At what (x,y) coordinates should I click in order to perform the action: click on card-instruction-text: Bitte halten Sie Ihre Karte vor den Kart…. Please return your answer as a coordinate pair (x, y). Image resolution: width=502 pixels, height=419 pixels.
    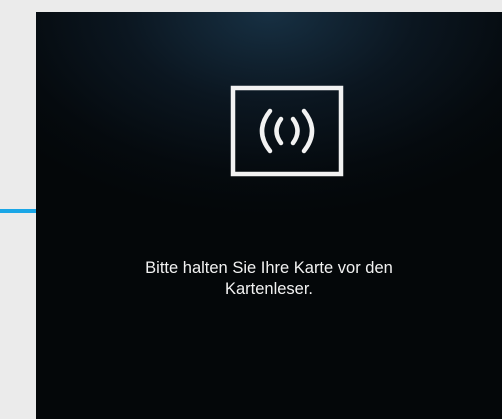
    Looking at the image, I should click on (269, 279).